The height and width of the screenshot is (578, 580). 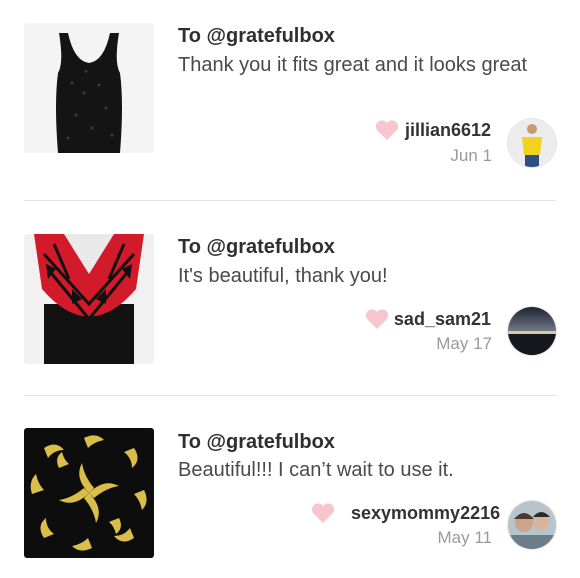 I want to click on user-avatar-yellow-top, so click(x=532, y=143).